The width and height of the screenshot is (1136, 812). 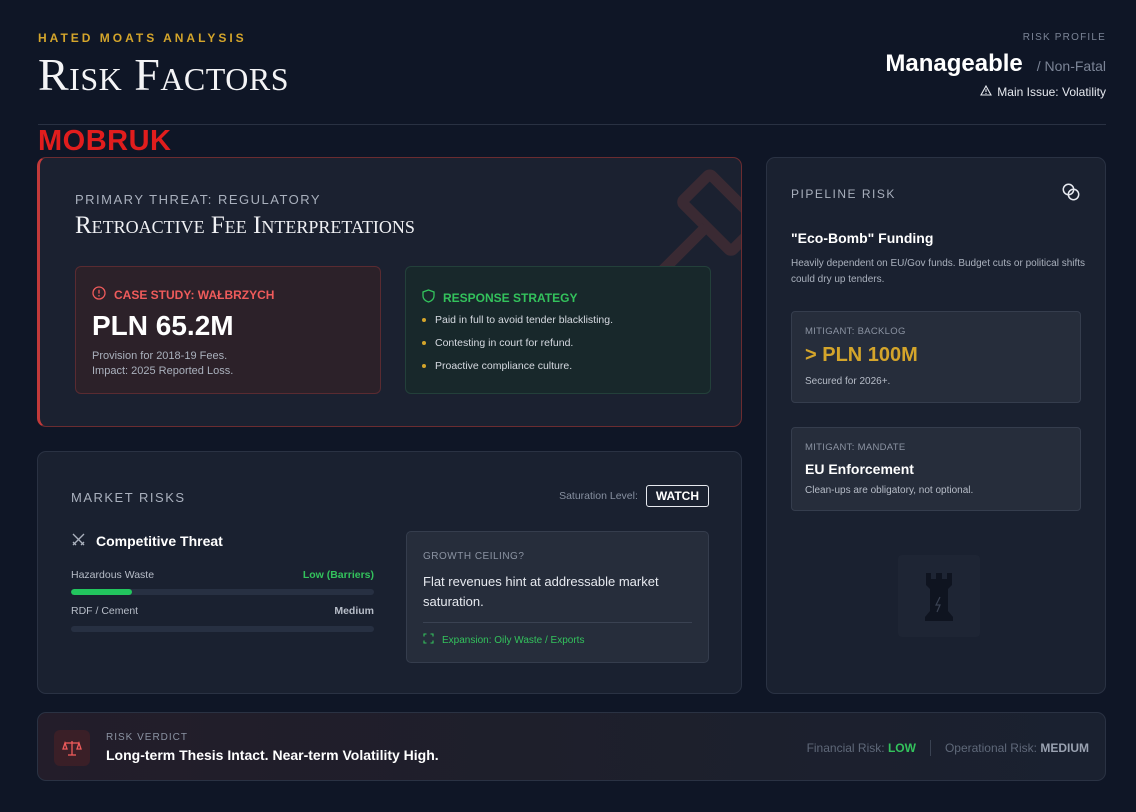 What do you see at coordinates (194, 294) in the screenshot?
I see `case-study-title-text: CASE STUDY: WAŁBRZYCH` at bounding box center [194, 294].